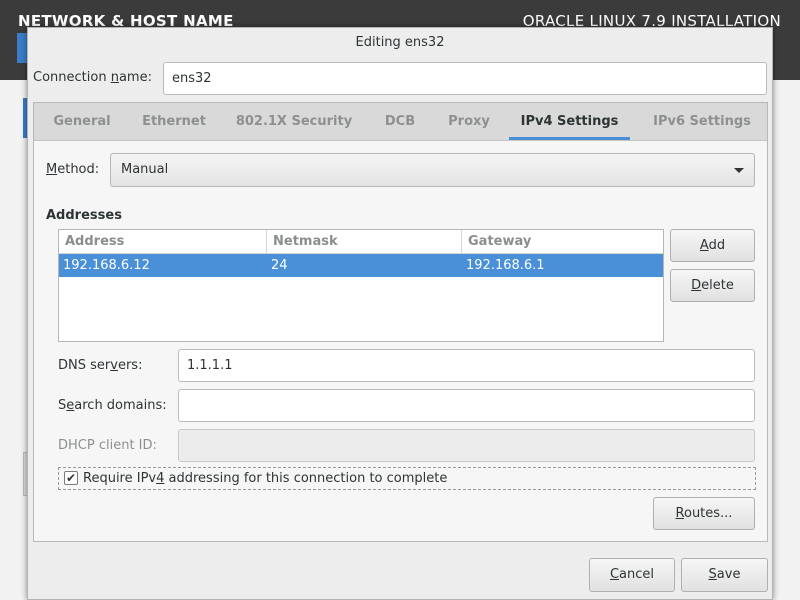  Describe the element at coordinates (145, 169) in the screenshot. I see `method-value: Manual` at that location.